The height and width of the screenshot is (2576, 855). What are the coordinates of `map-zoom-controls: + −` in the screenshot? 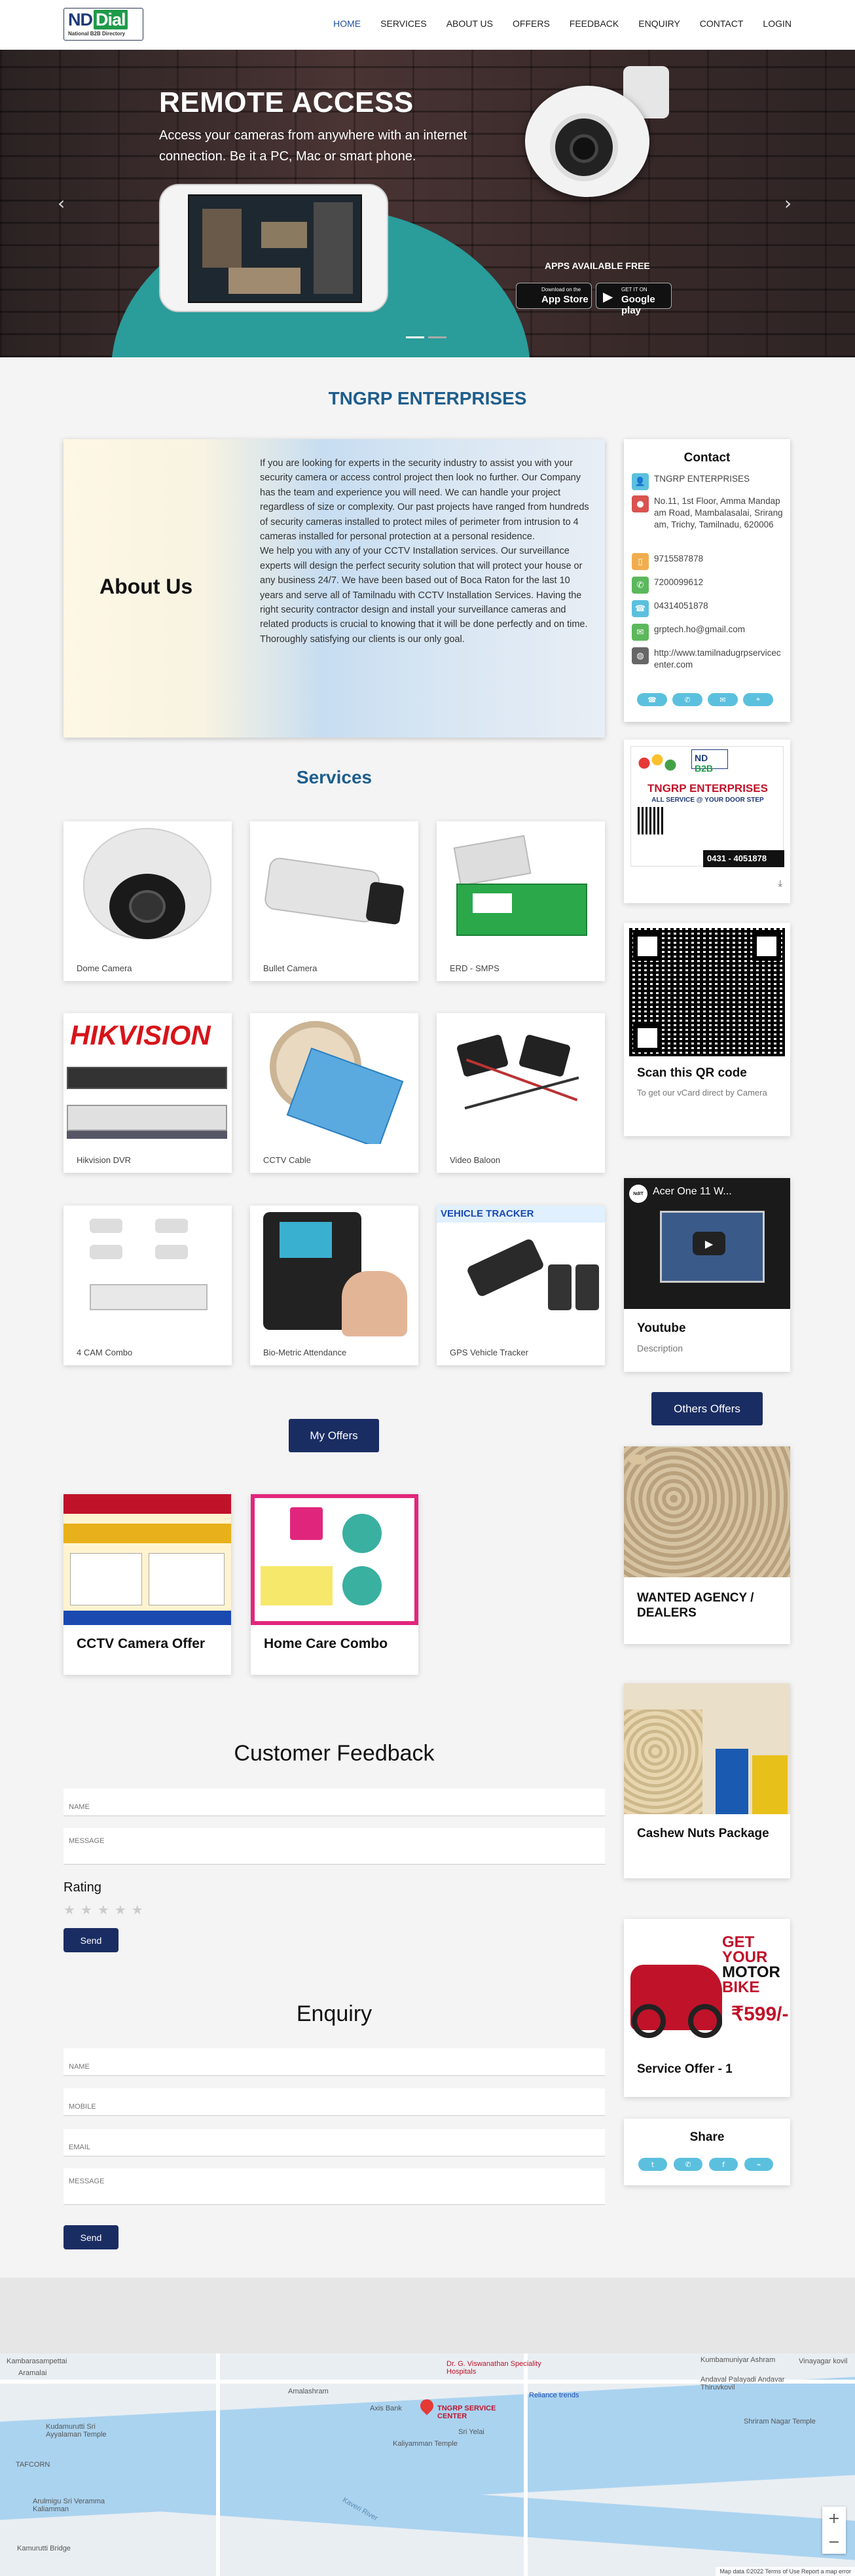 It's located at (834, 2530).